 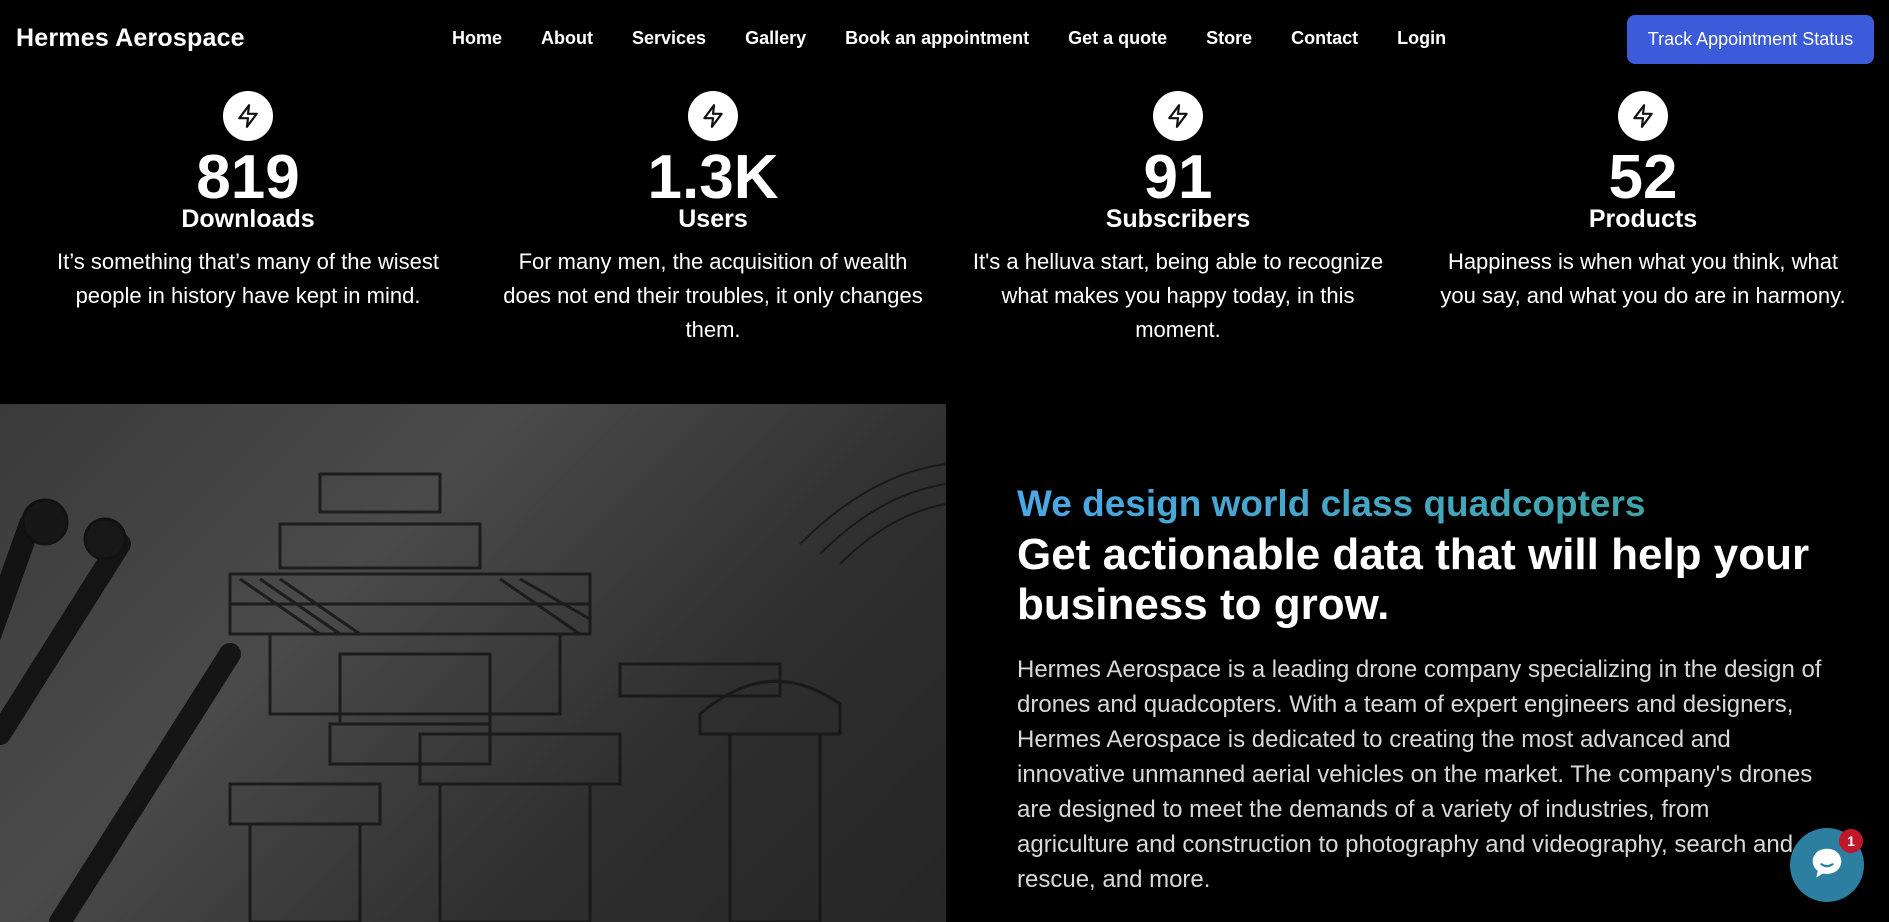 I want to click on stat-label: Users, so click(x=713, y=219).